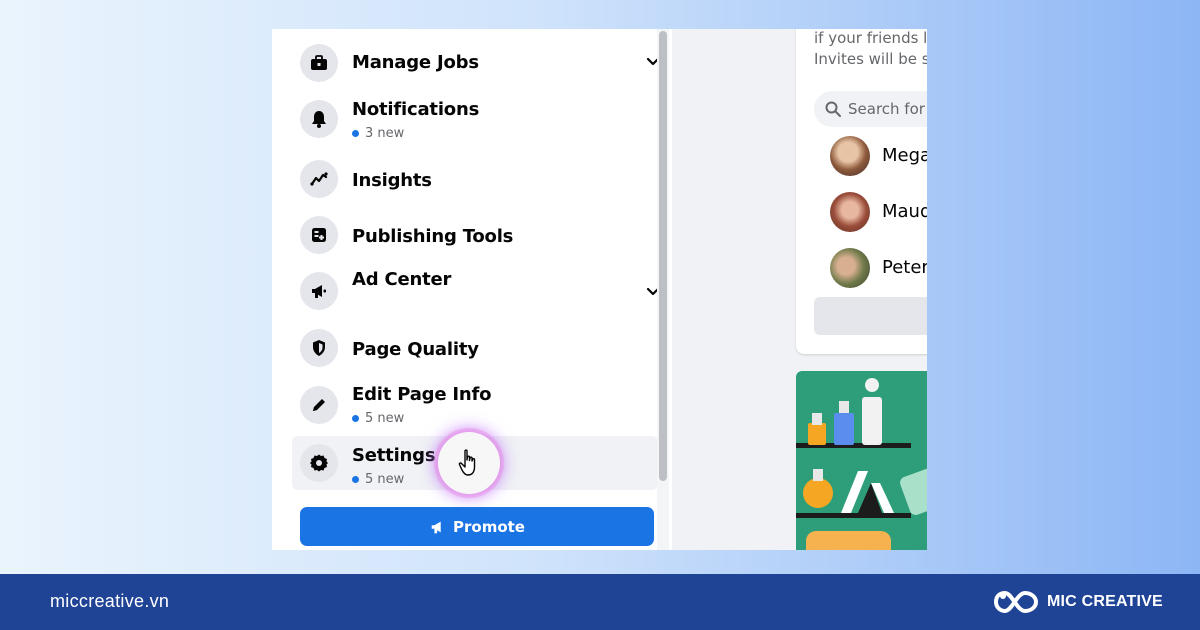 This screenshot has height=630, width=1200. What do you see at coordinates (319, 63) in the screenshot?
I see `briefcase-icon` at bounding box center [319, 63].